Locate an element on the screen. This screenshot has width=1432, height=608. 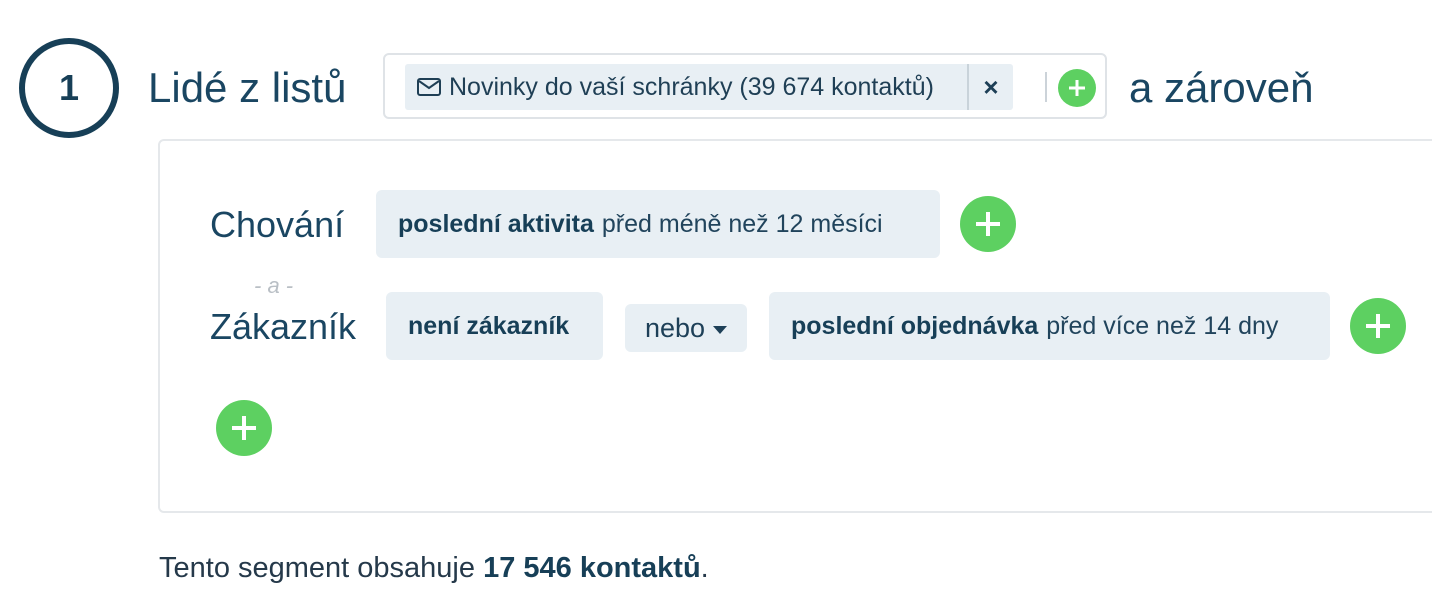
condition-value: před více než 14 dny is located at coordinates (1162, 325).